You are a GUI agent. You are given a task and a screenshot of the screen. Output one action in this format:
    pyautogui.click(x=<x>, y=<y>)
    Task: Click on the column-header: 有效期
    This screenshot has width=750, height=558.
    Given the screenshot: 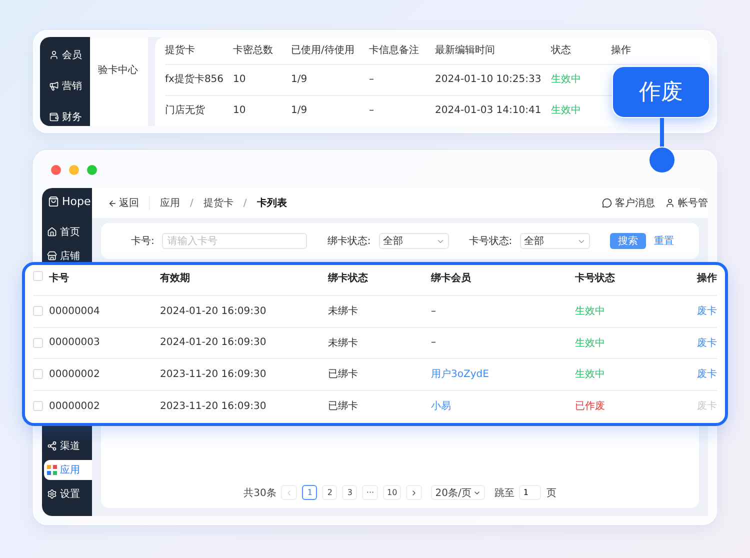 What is the action you would take?
    pyautogui.click(x=175, y=278)
    